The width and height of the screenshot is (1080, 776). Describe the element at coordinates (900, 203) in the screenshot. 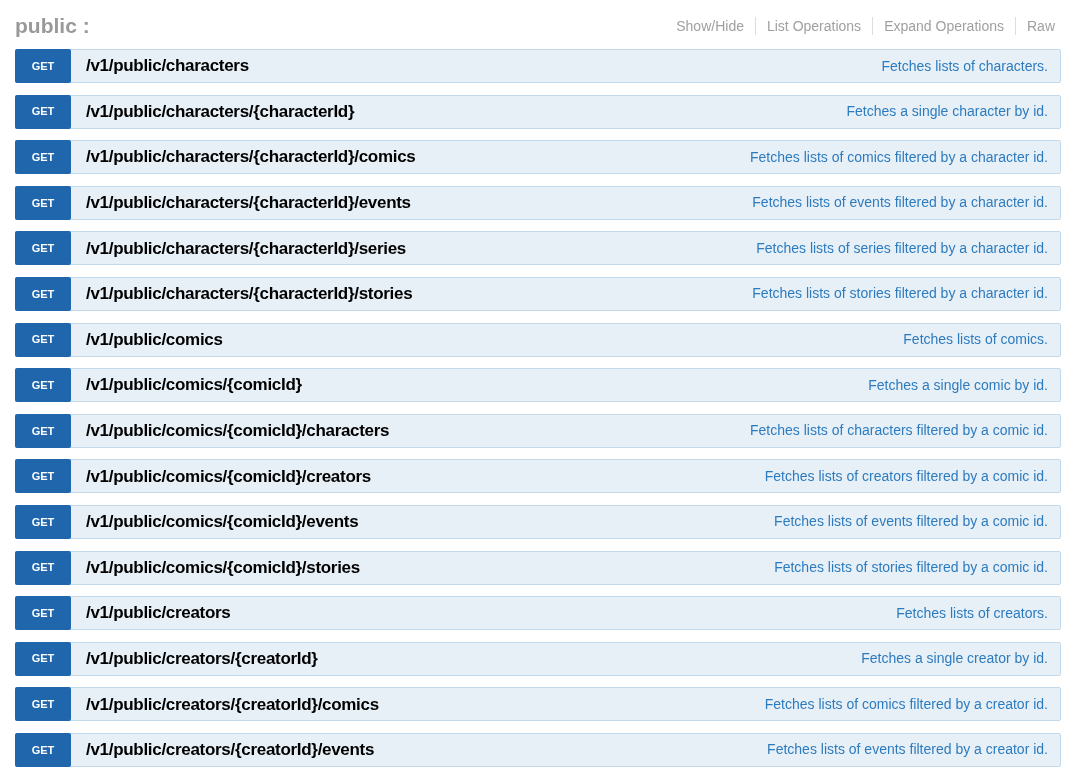

I see `endpoint-summary: Fetches lists of events filtered by a character id.` at that location.